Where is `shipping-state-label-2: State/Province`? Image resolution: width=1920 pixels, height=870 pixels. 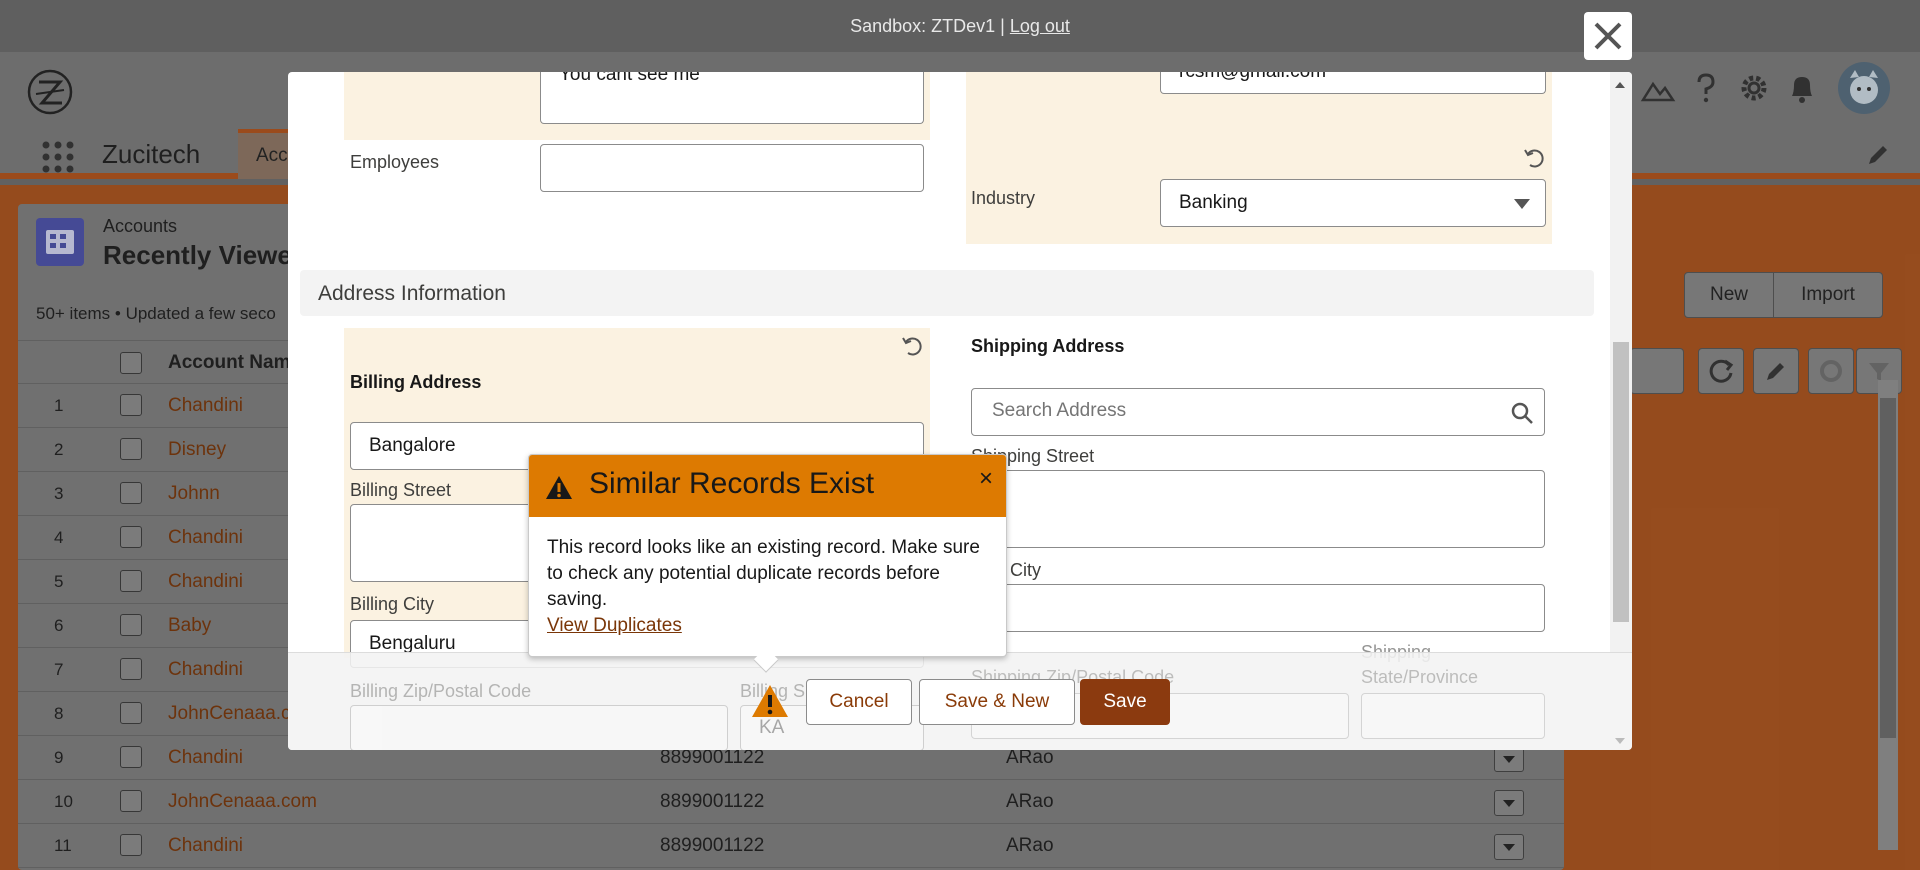
shipping-state-label-2: State/Province is located at coordinates (1420, 677).